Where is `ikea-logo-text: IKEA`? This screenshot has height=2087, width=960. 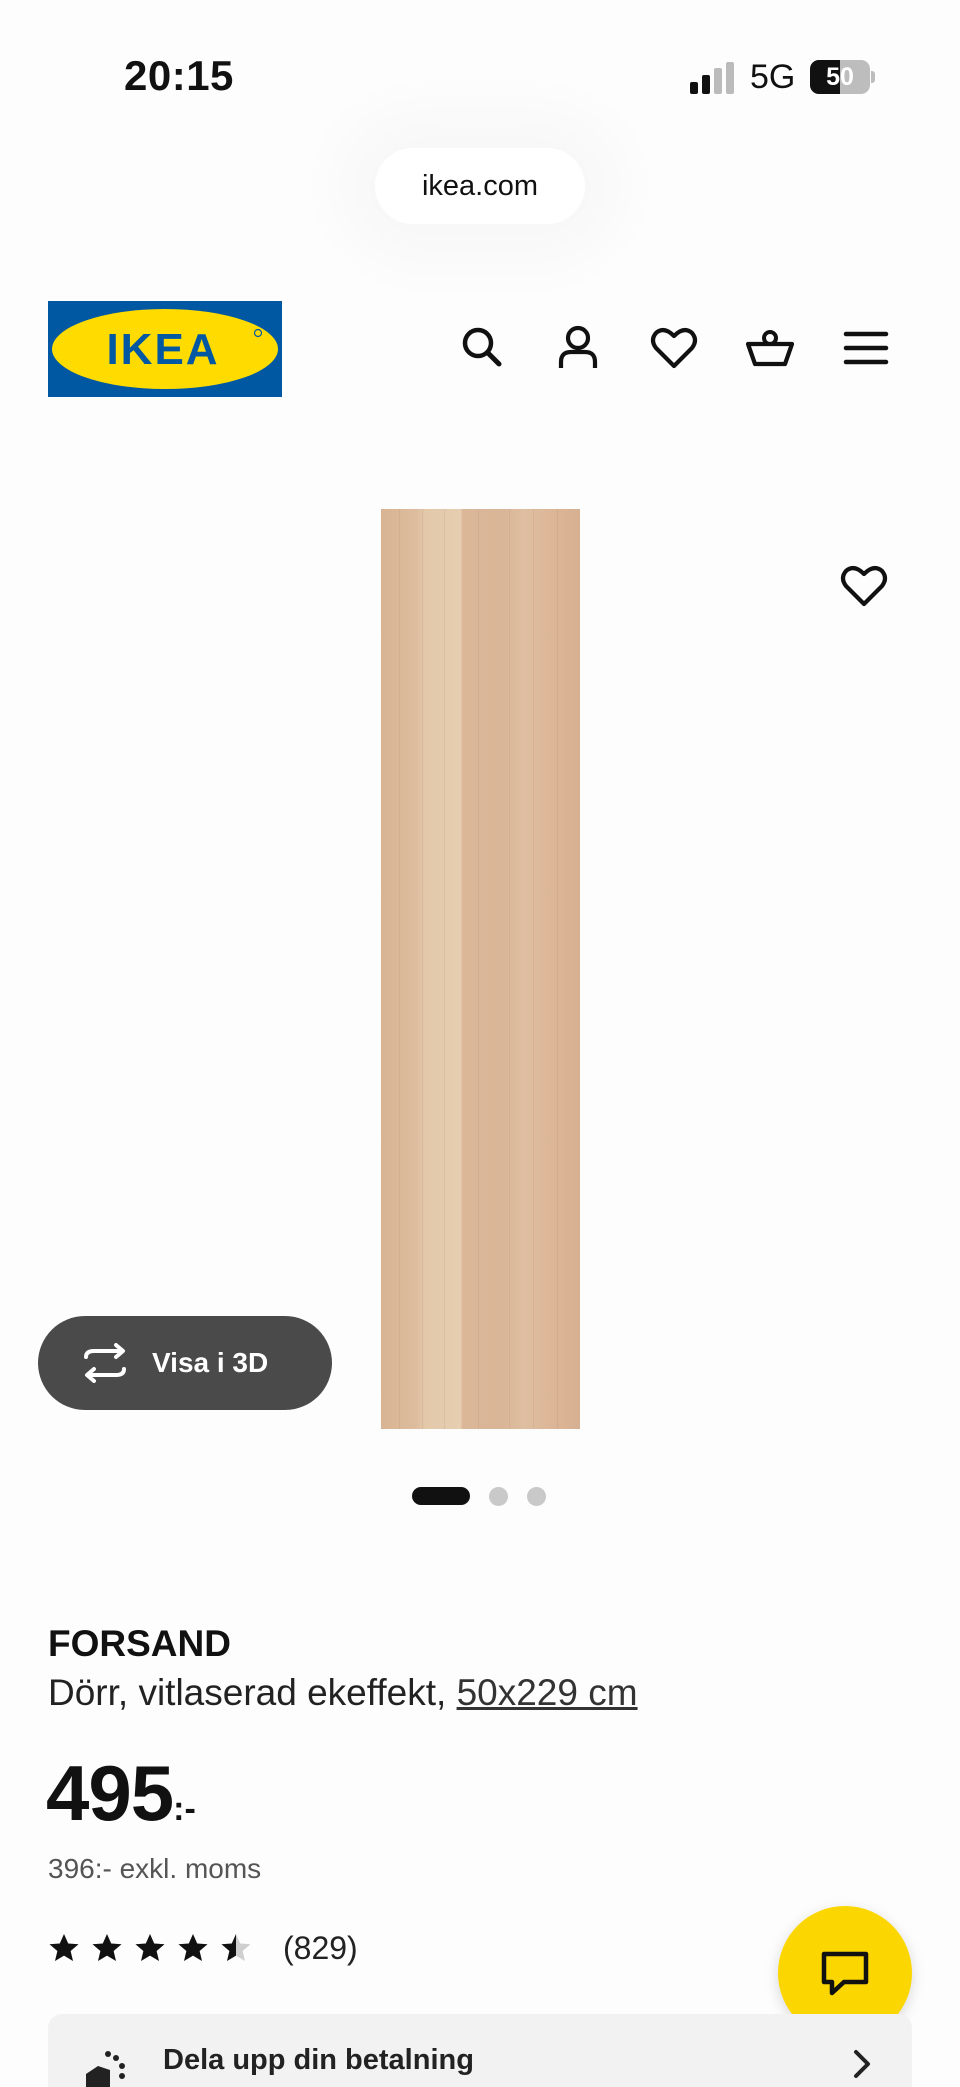 ikea-logo-text: IKEA is located at coordinates (162, 349).